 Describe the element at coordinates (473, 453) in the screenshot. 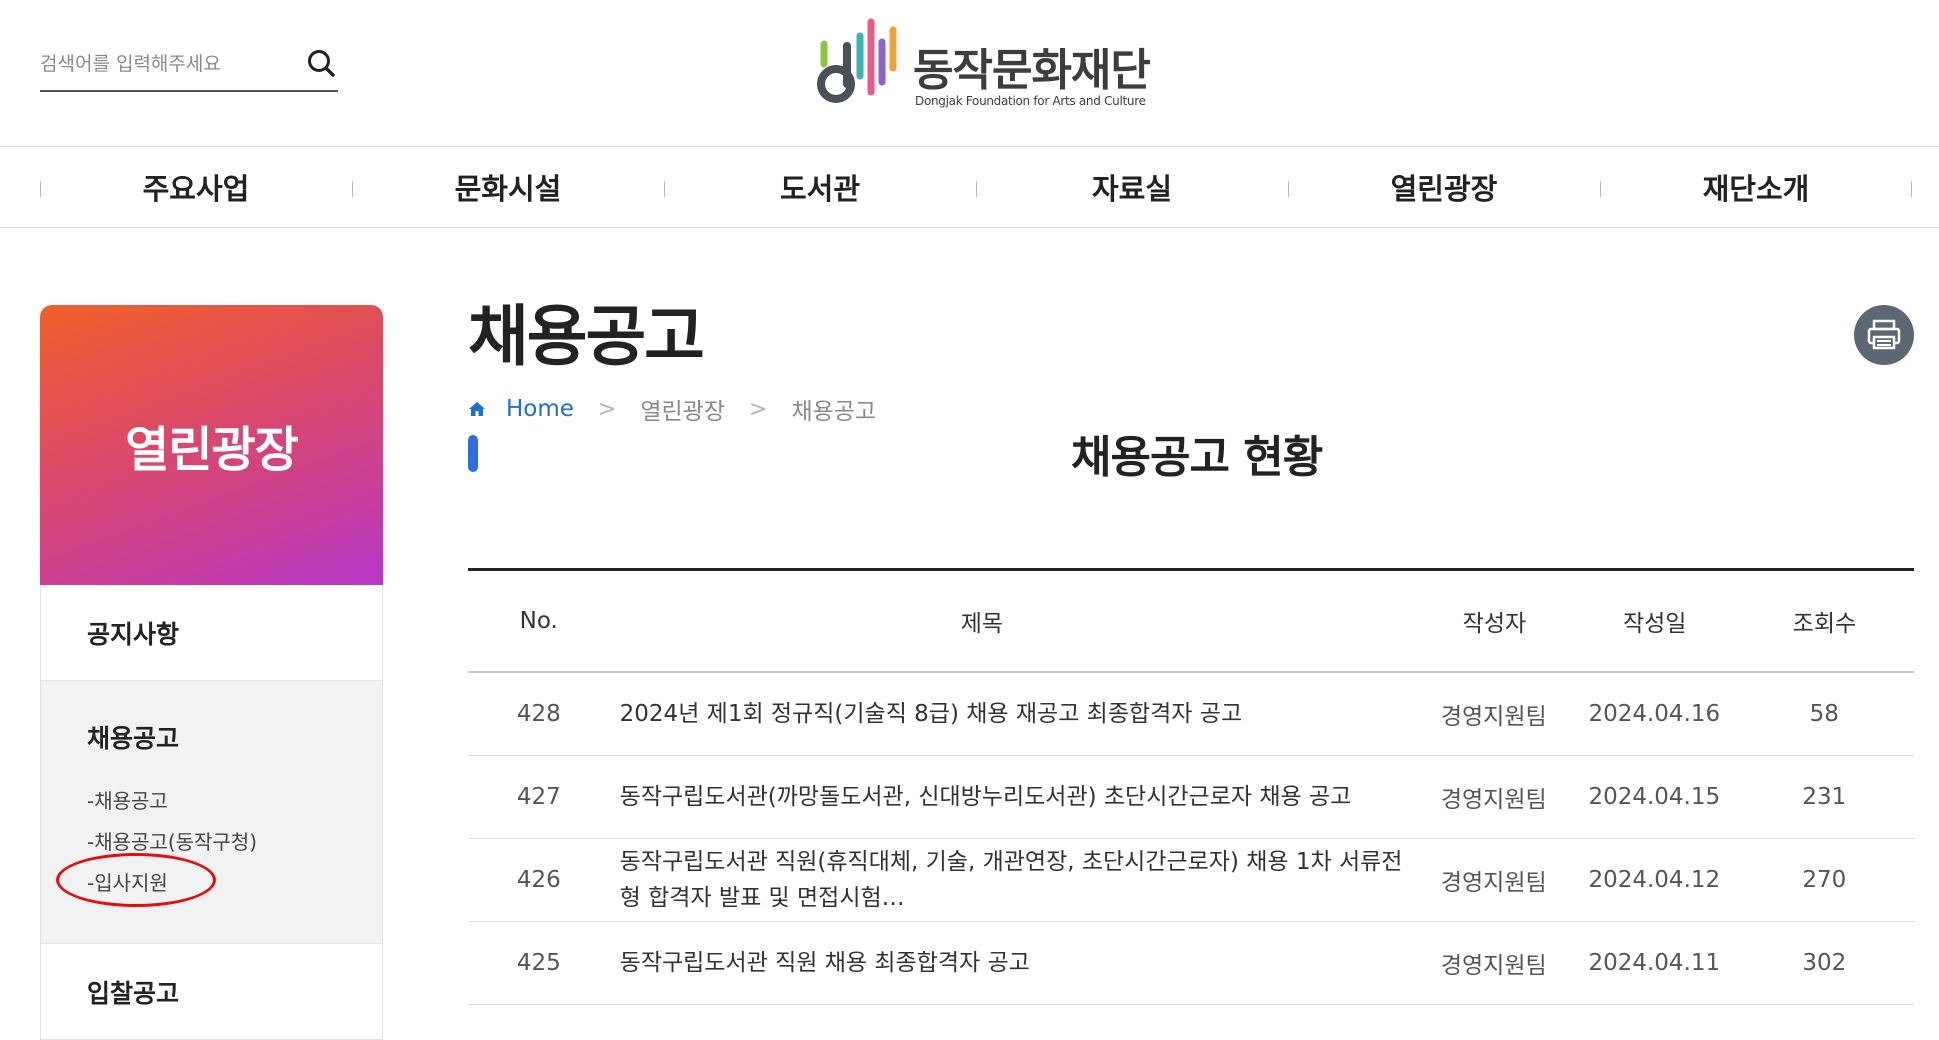

I see `section-accent-bar` at that location.